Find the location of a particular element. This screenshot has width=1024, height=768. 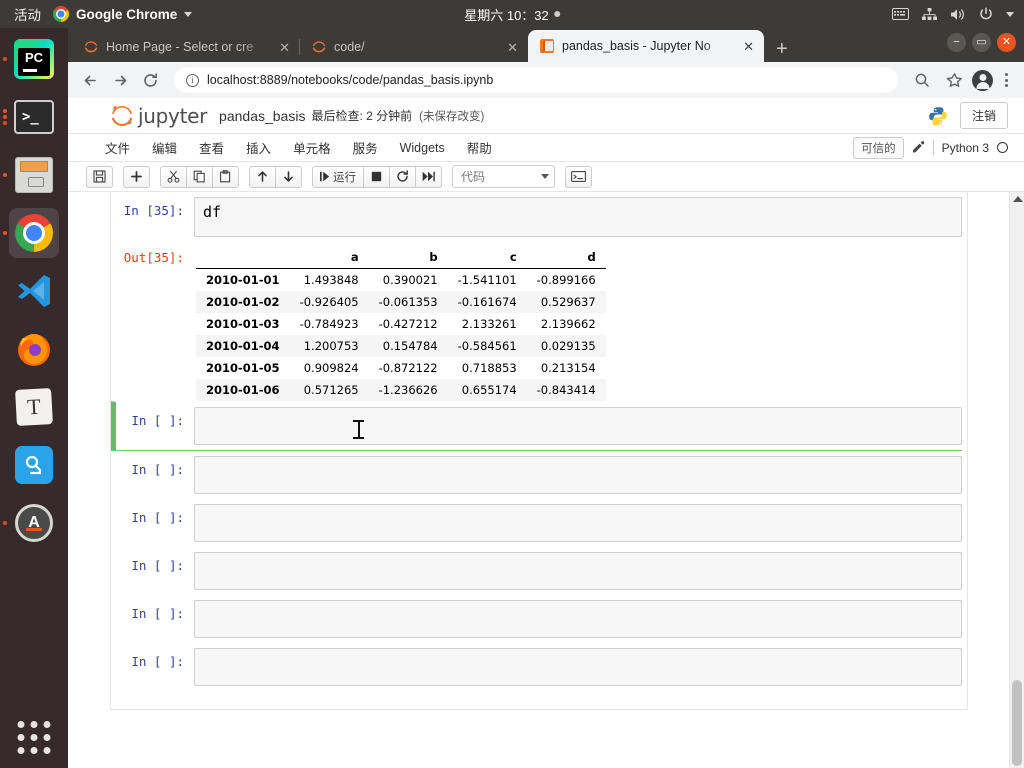

logout-button: 注销 is located at coordinates (983, 115).